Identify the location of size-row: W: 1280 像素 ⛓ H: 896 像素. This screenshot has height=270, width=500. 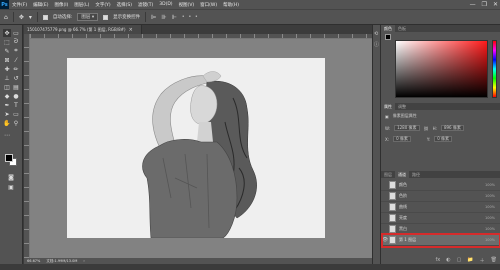
(424, 128).